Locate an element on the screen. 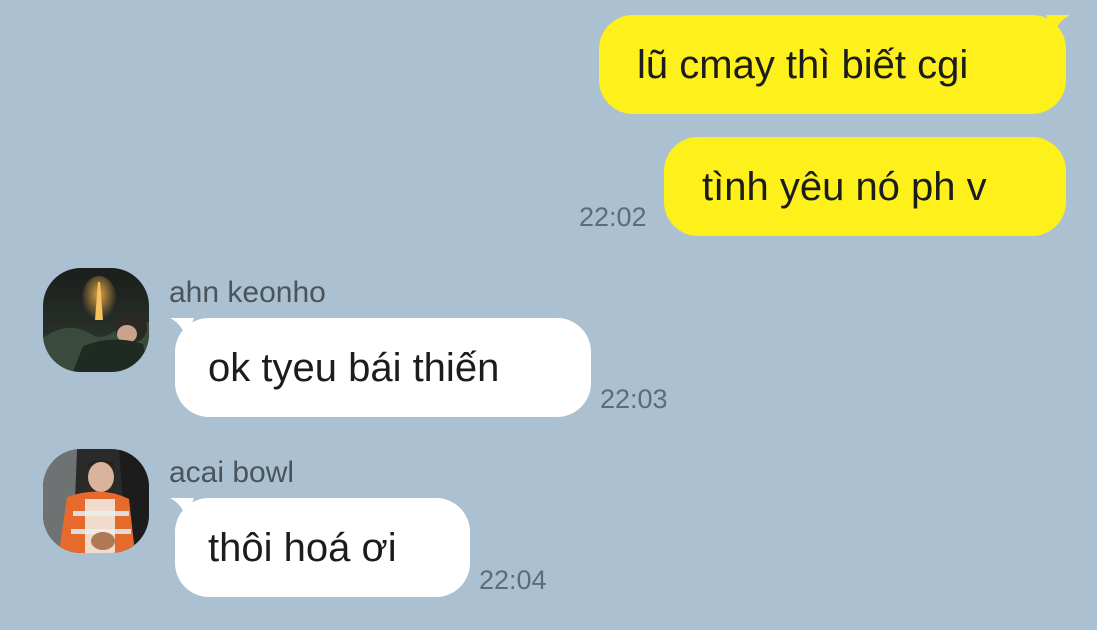 The image size is (1097, 630). user-photo-orange-jacket-icon is located at coordinates (96, 501).